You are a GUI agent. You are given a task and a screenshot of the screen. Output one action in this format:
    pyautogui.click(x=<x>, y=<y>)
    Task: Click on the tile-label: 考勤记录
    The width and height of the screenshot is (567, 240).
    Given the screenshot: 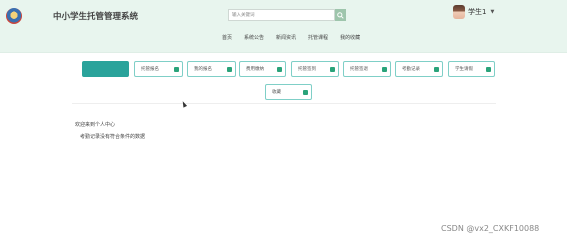 What is the action you would take?
    pyautogui.click(x=411, y=69)
    